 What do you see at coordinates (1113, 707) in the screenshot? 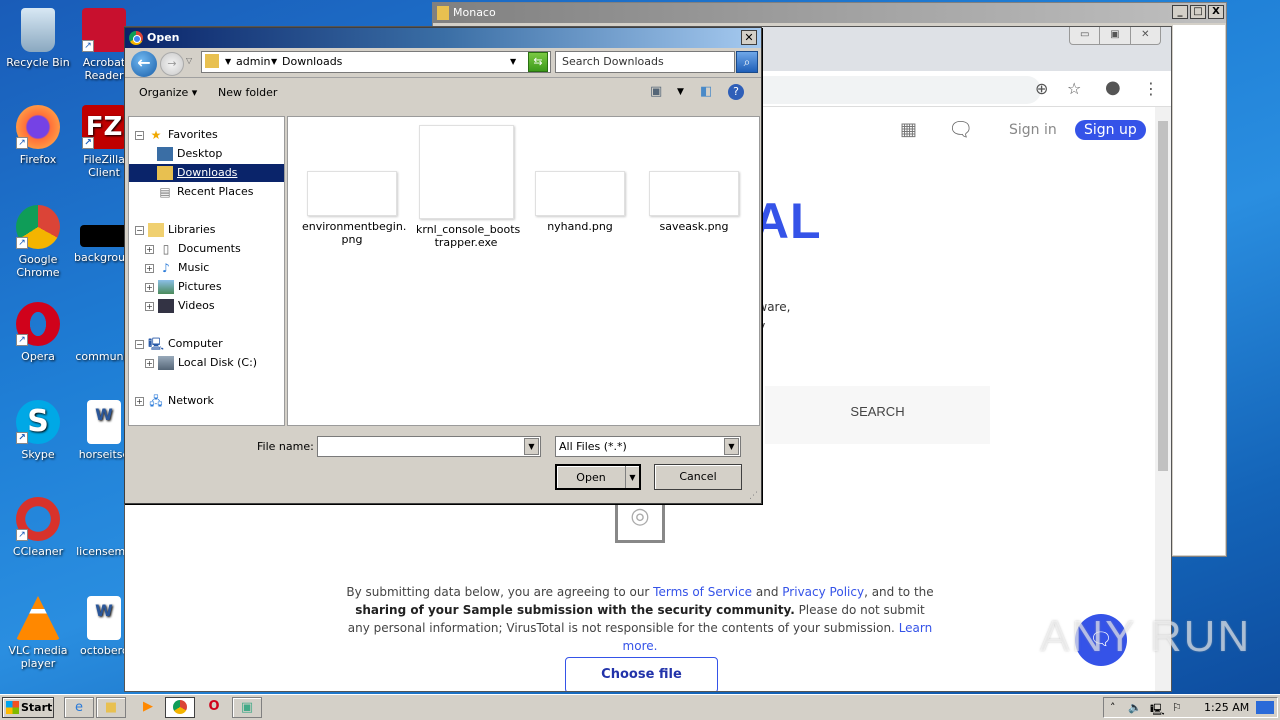
I see `show-hidden-icons-button: ˄` at bounding box center [1113, 707].